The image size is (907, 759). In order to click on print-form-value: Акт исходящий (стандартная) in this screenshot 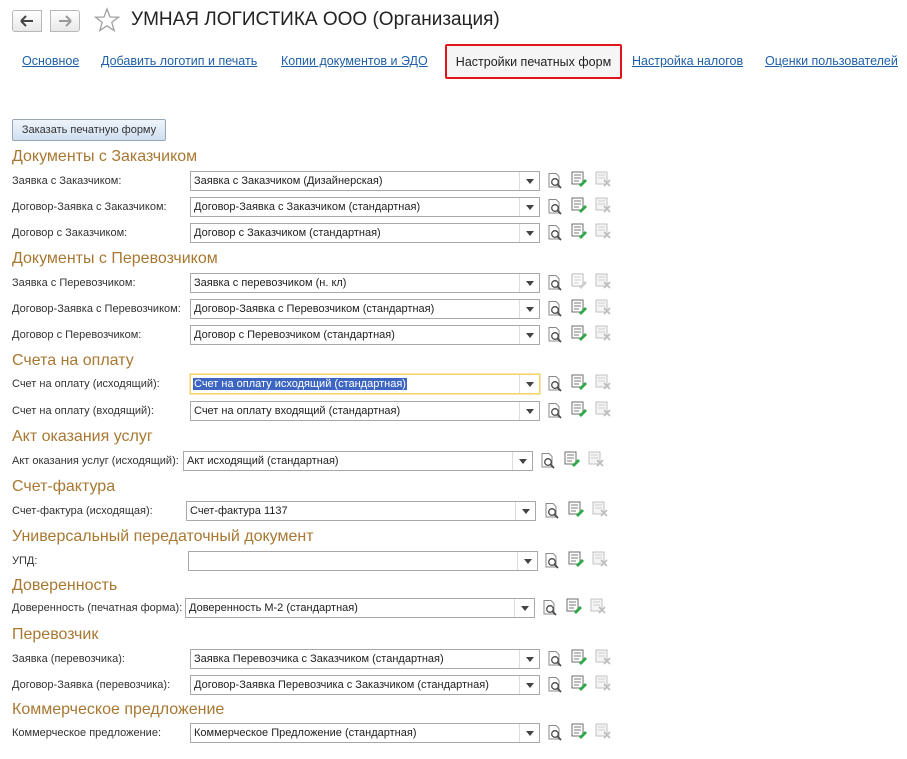, I will do `click(263, 461)`.